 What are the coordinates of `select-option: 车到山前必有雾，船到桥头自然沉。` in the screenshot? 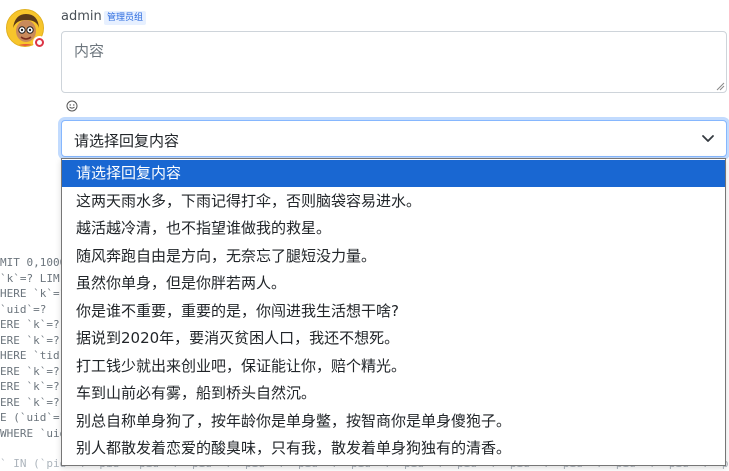 It's located at (393, 393).